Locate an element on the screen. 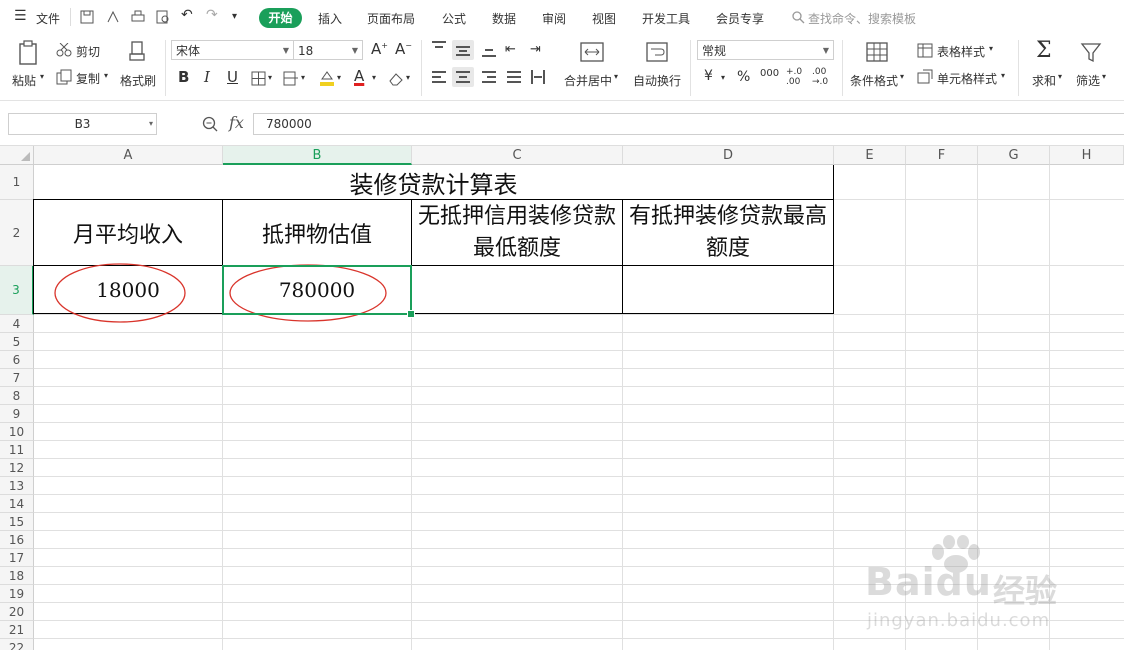  chevron-down-icon: ▼ is located at coordinates (825, 50).